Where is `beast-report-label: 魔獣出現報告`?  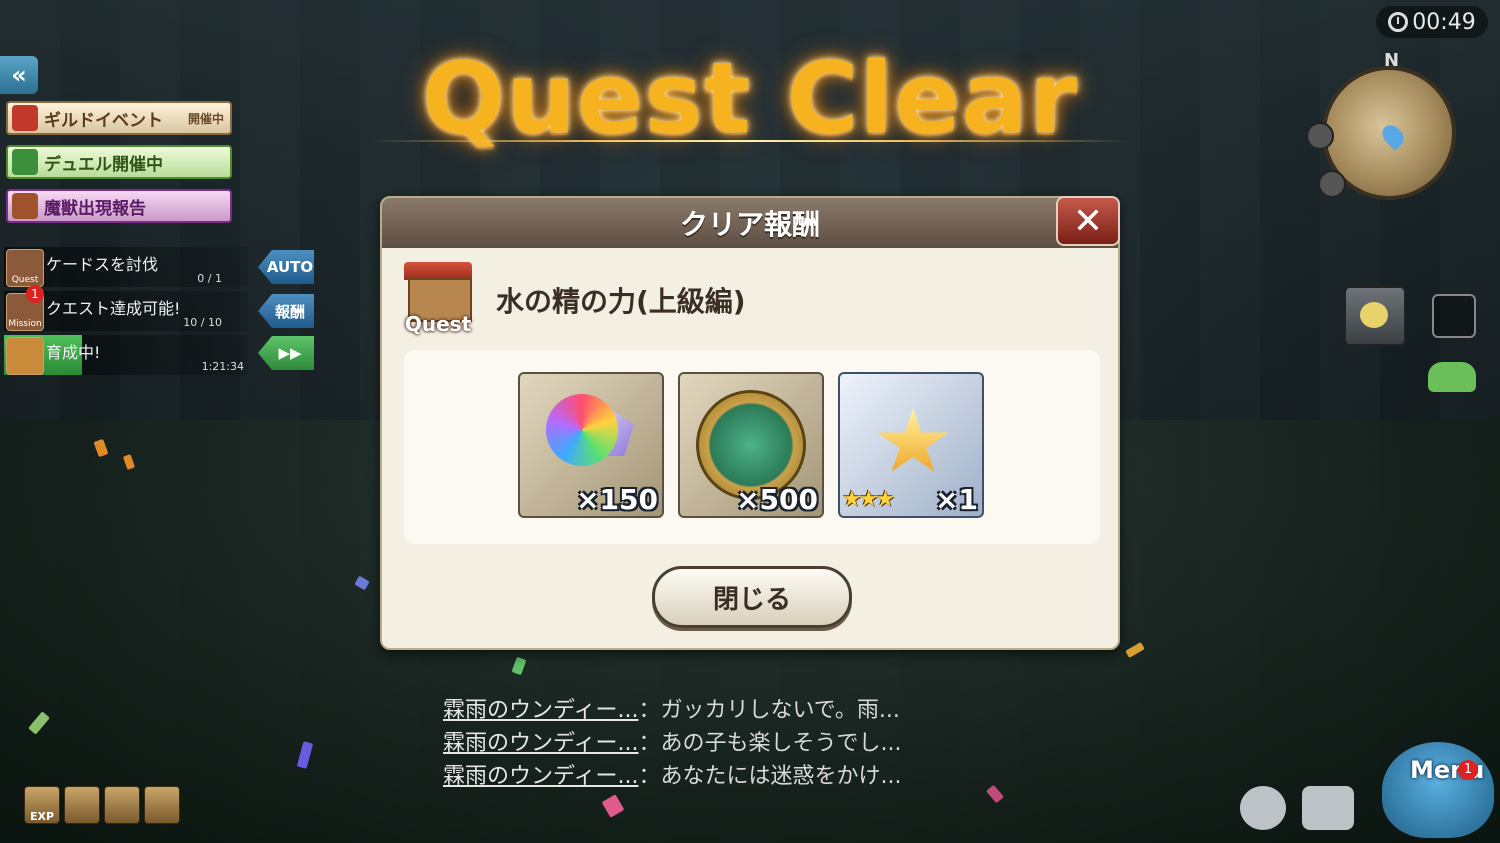
beast-report-label: 魔獣出現報告 is located at coordinates (95, 208).